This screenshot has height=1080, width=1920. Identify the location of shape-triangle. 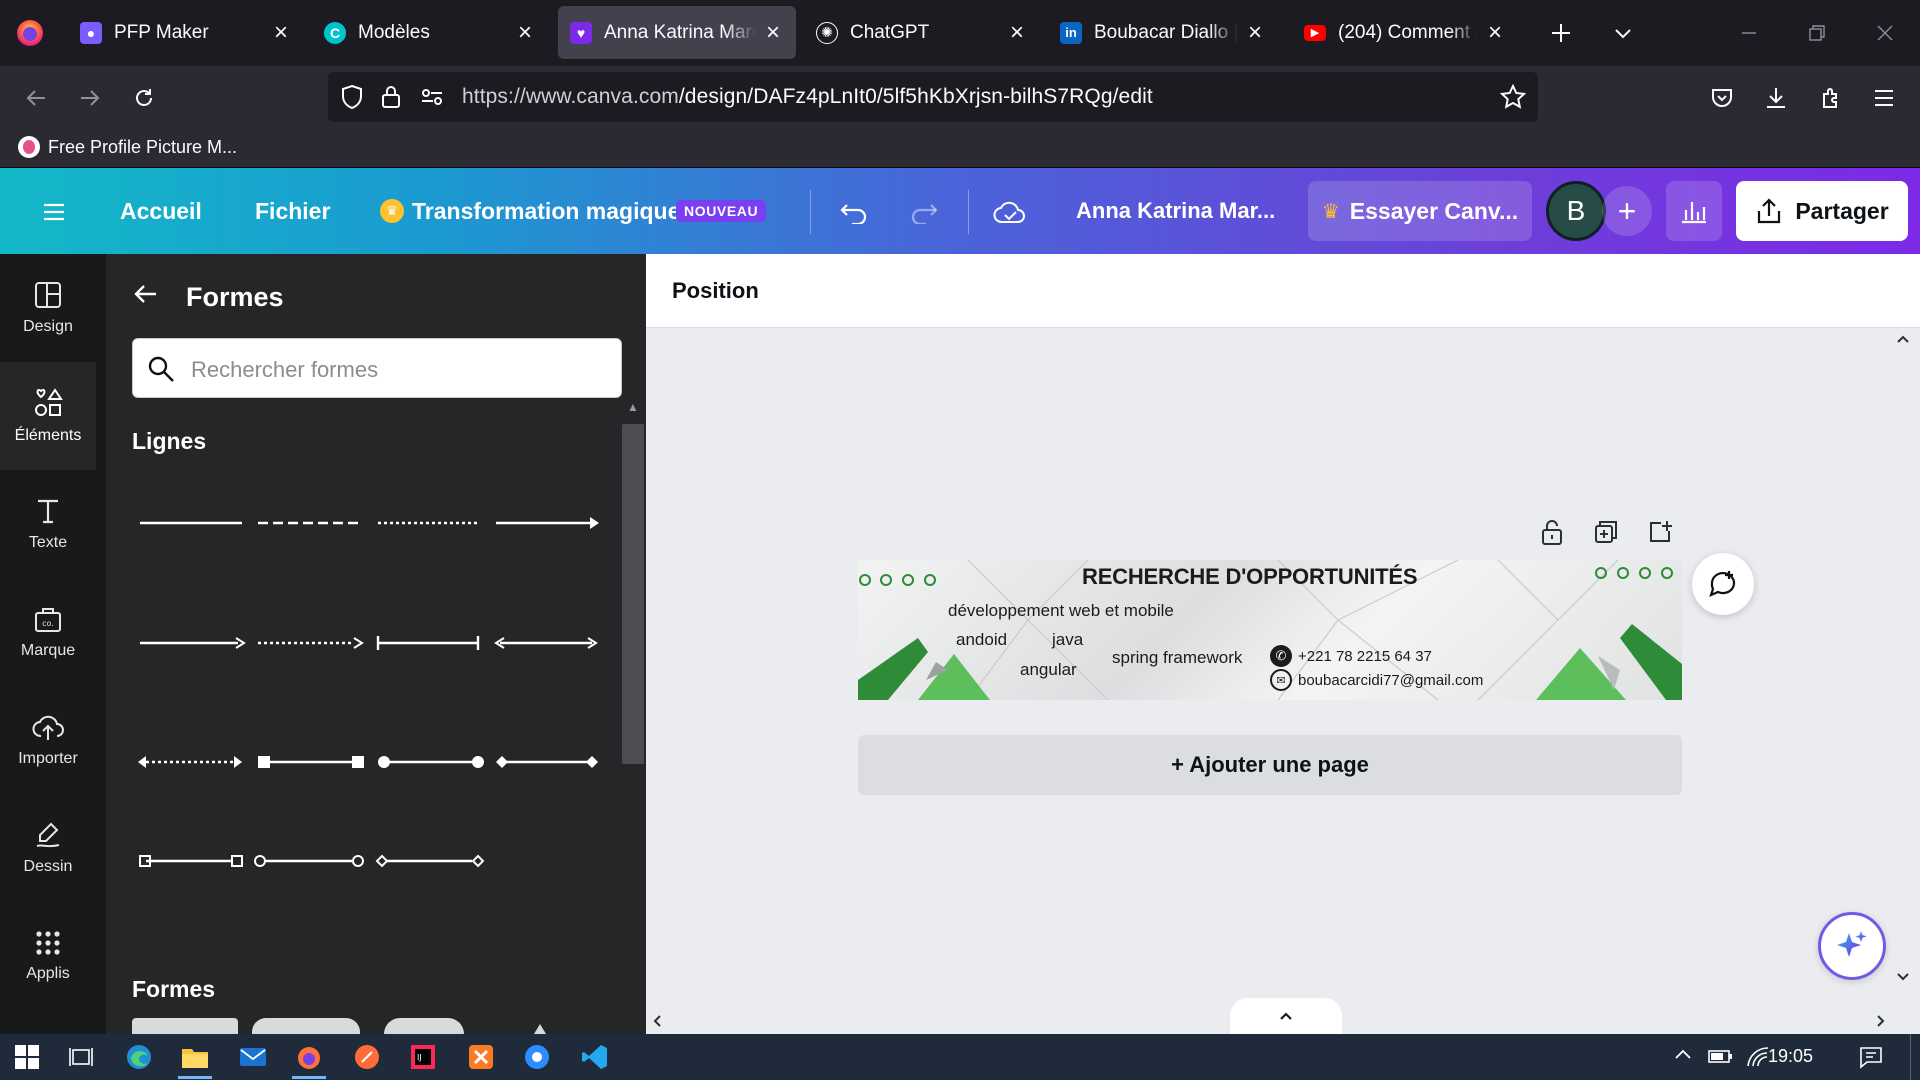
(540, 1029).